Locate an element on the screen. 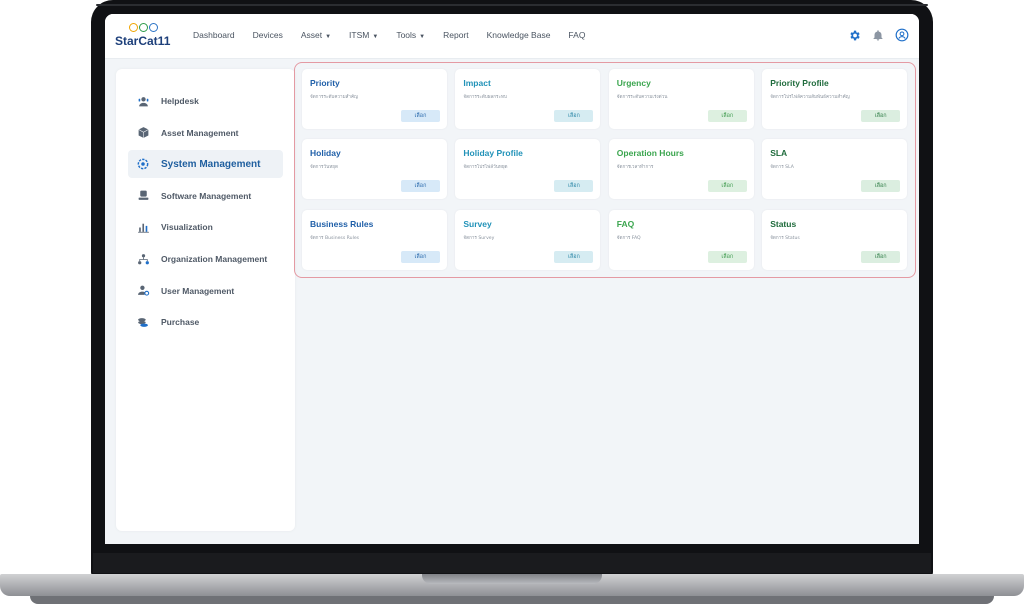  card-title: Priority Profile is located at coordinates (799, 83).